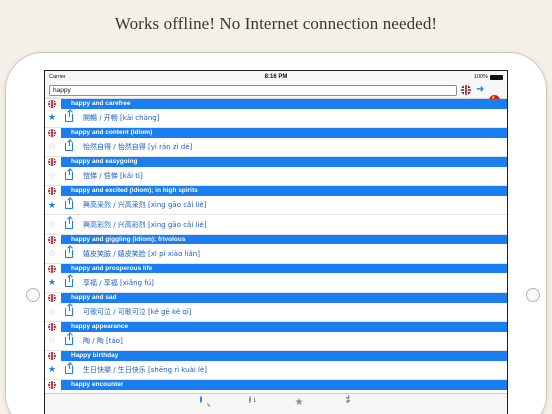  I want to click on entry-text: 陶 / 陶 [táo], so click(103, 340).